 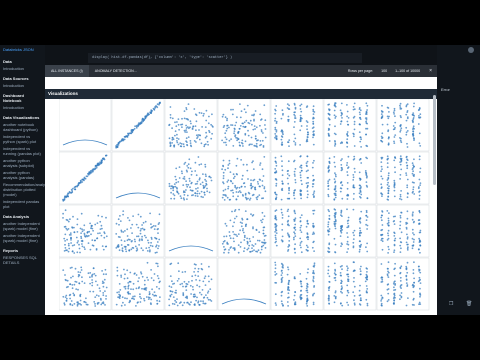 What do you see at coordinates (471, 50) in the screenshot?
I see `user-avatar-icon` at bounding box center [471, 50].